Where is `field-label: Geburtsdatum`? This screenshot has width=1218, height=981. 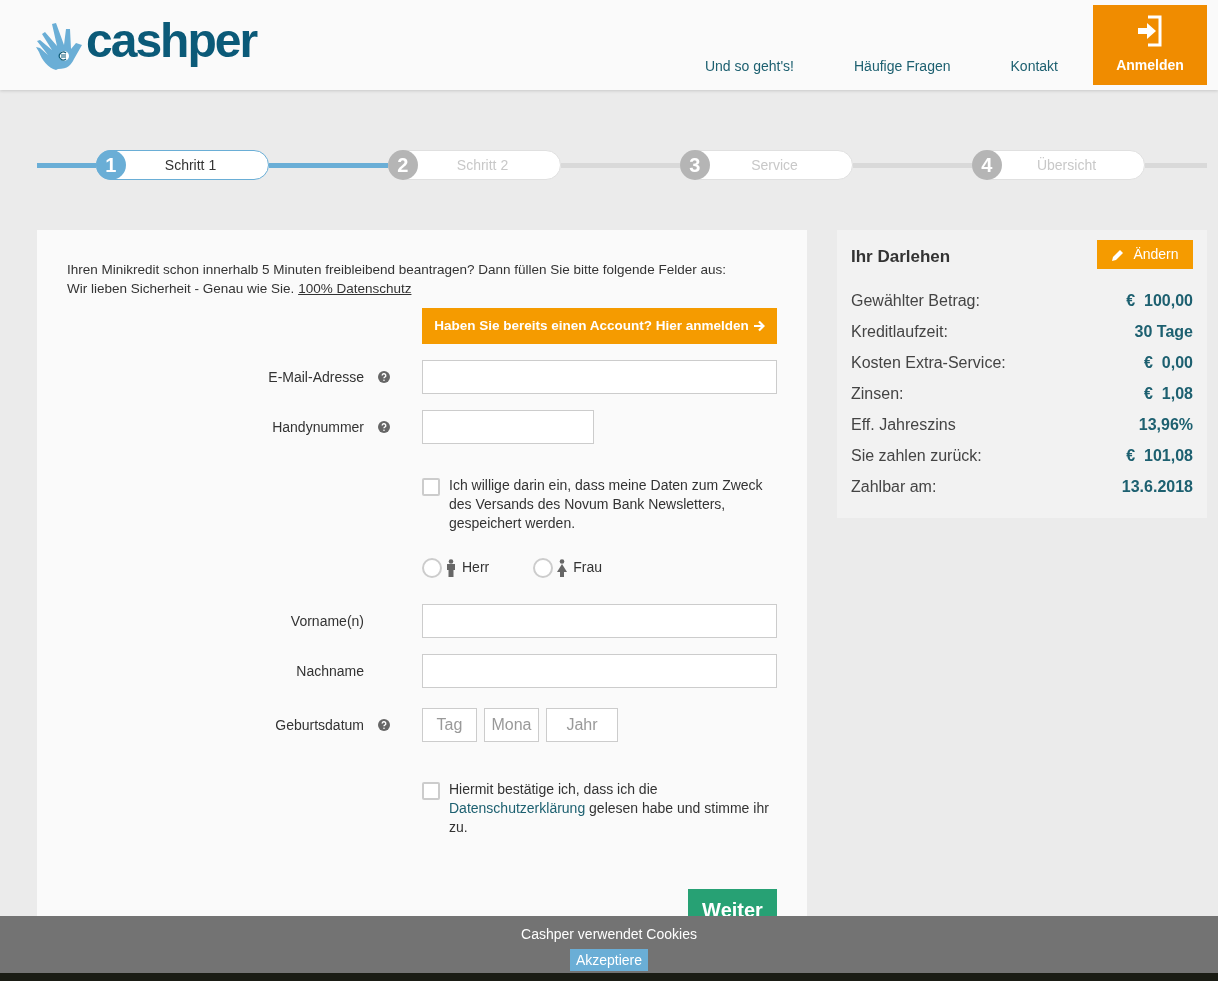 field-label: Geburtsdatum is located at coordinates (319, 725).